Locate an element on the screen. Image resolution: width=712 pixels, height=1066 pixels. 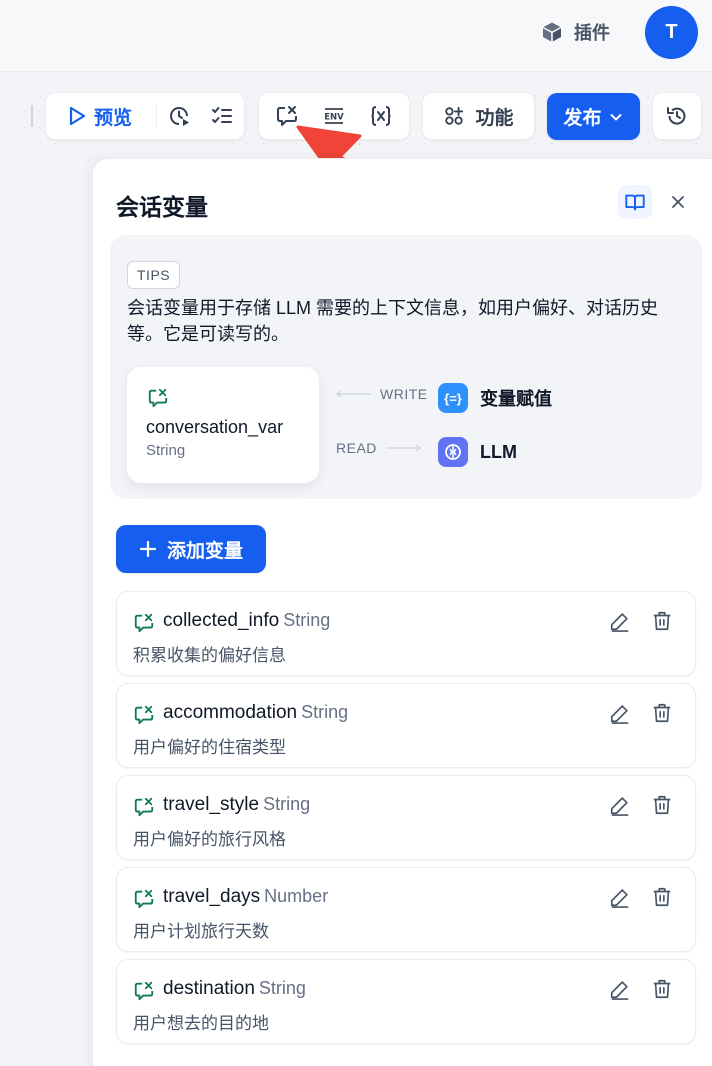
chevron-down-icon is located at coordinates (615, 116).